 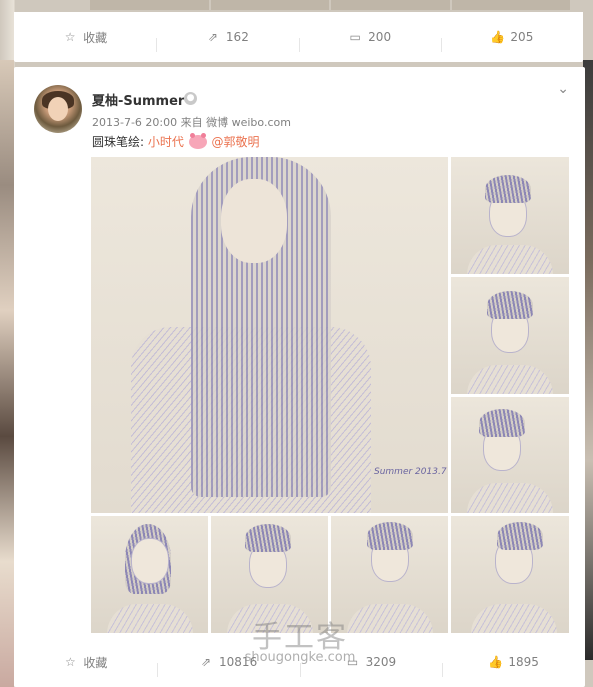 I want to click on comment-count: 3209, so click(x=381, y=662).